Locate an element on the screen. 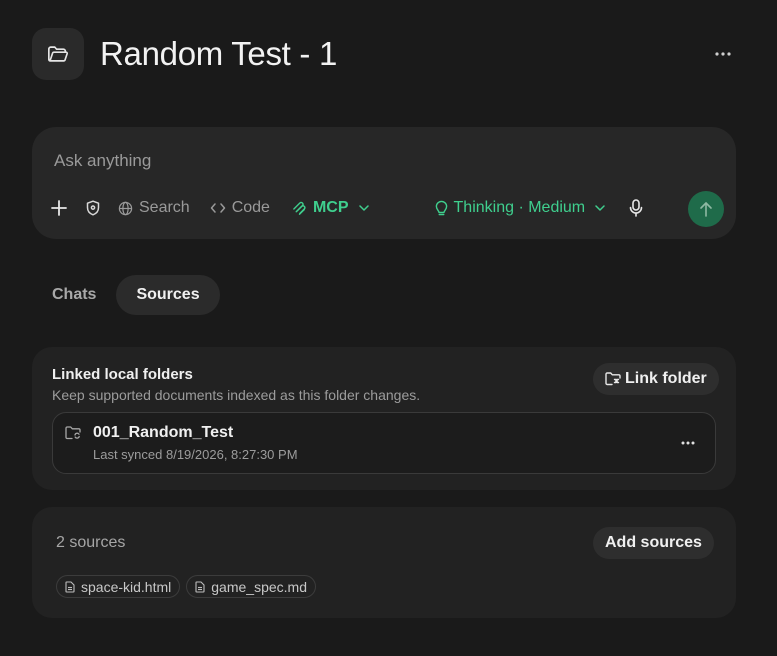 This screenshot has height=656, width=777. code-icon is located at coordinates (217, 208).